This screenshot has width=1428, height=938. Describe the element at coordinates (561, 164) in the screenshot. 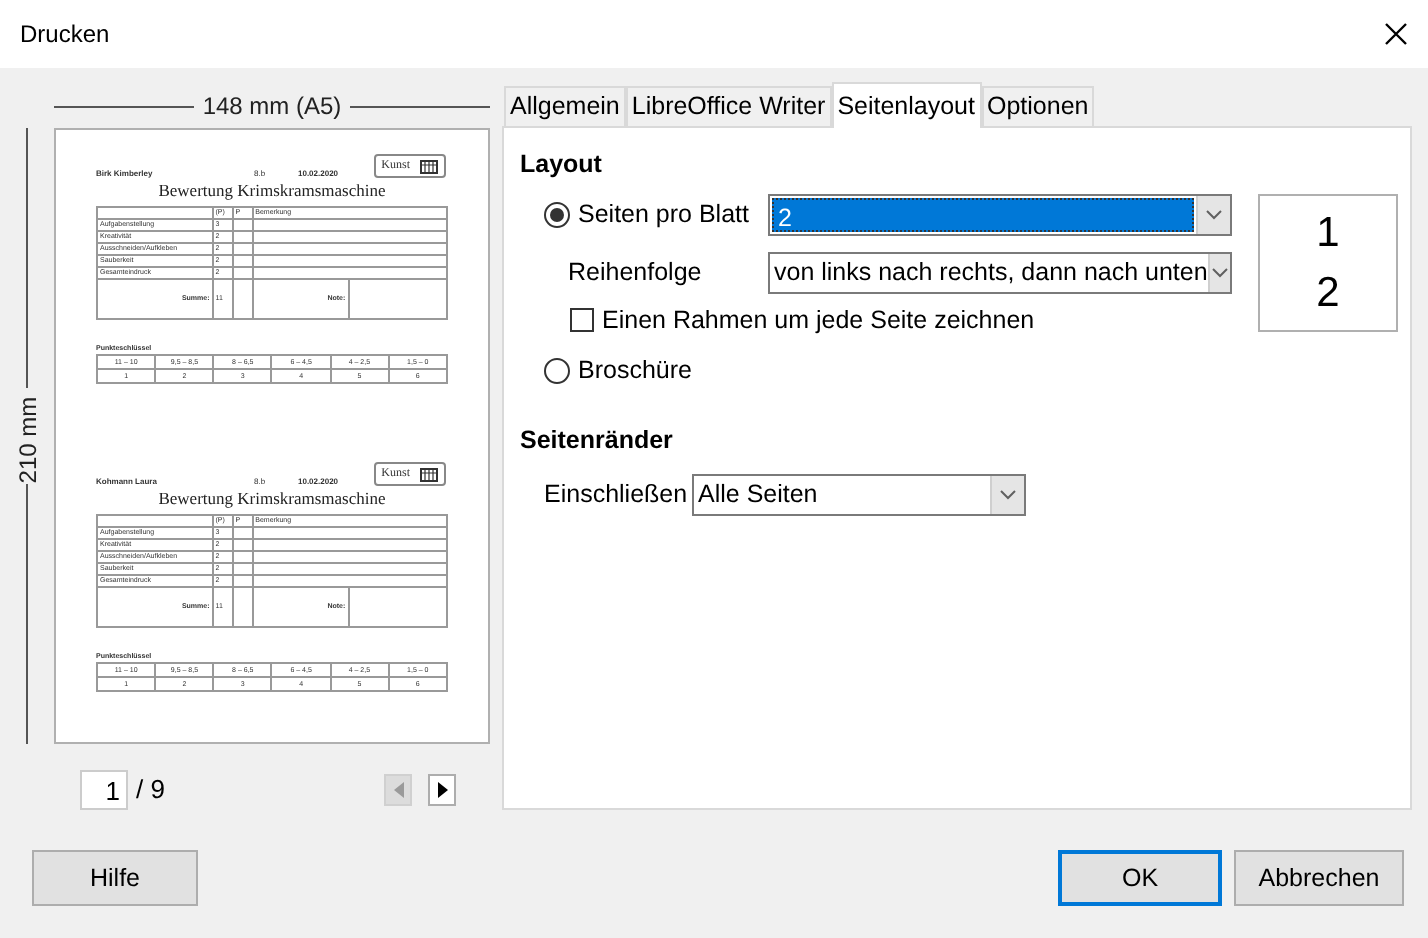

I see `section-heading: Layout` at that location.